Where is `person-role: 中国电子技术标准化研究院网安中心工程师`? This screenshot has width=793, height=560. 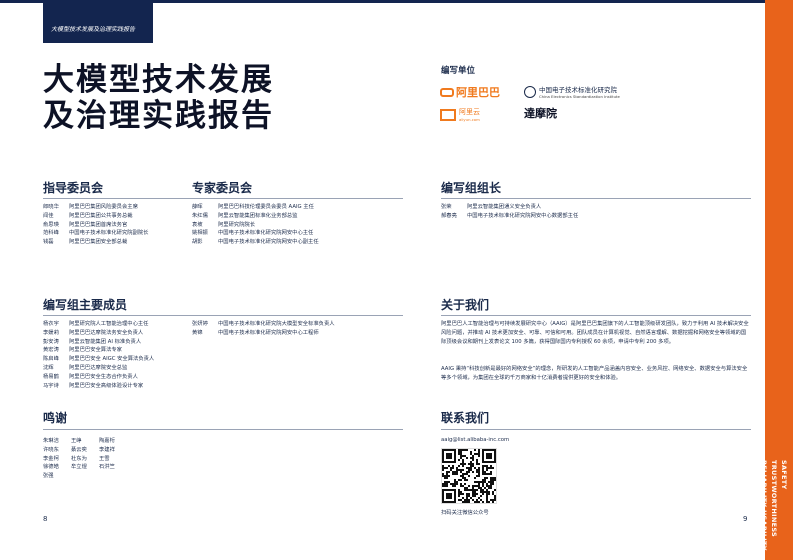 person-role: 中国电子技术标准化研究院网安中心工程师 is located at coordinates (268, 332).